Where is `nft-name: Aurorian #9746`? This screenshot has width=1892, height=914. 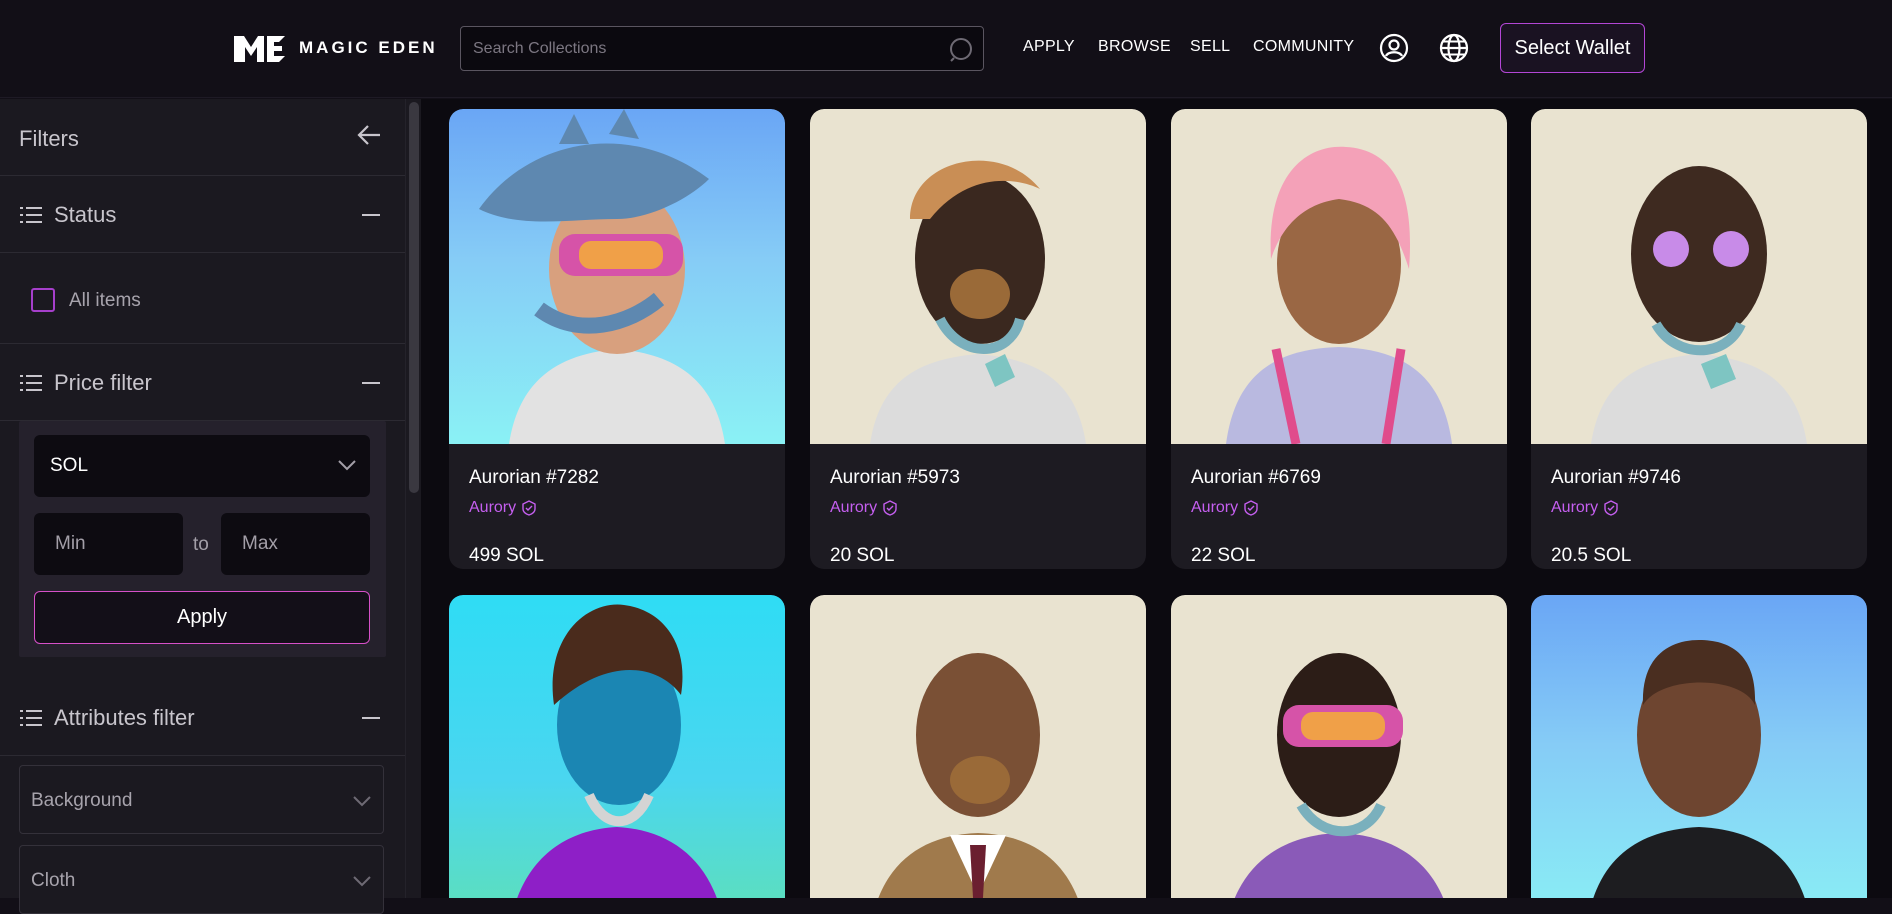
nft-name: Aurorian #9746 is located at coordinates (1616, 477).